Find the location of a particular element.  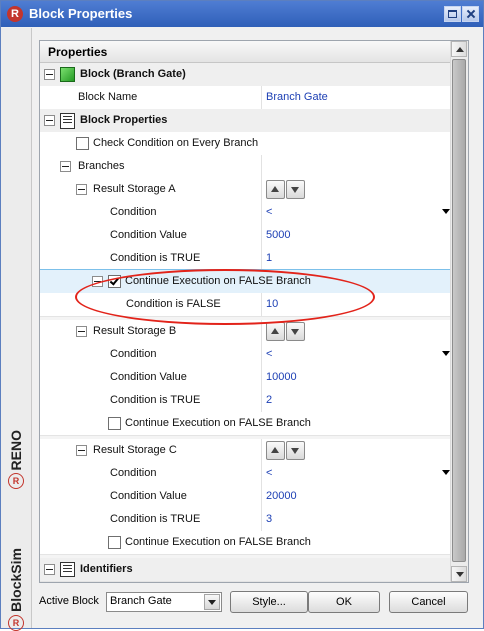

block-cube-icon is located at coordinates (67, 74).